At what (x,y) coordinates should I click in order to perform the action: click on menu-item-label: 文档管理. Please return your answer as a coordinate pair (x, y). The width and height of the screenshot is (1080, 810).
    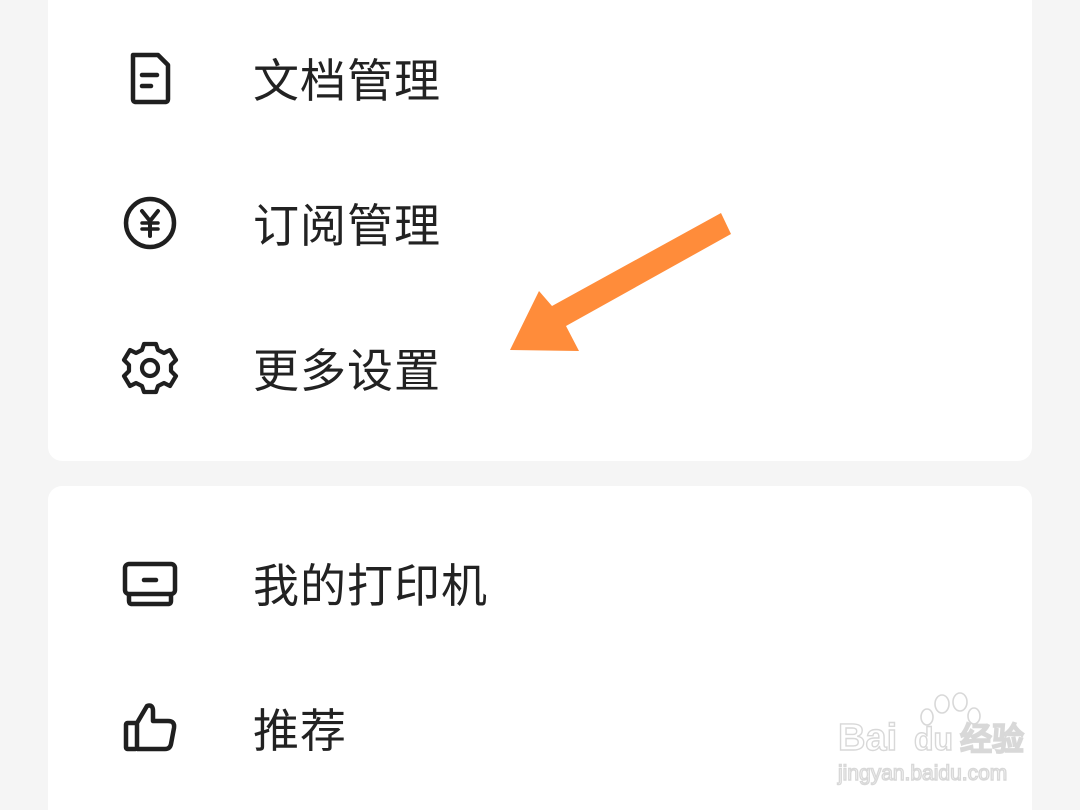
    Looking at the image, I should click on (347, 81).